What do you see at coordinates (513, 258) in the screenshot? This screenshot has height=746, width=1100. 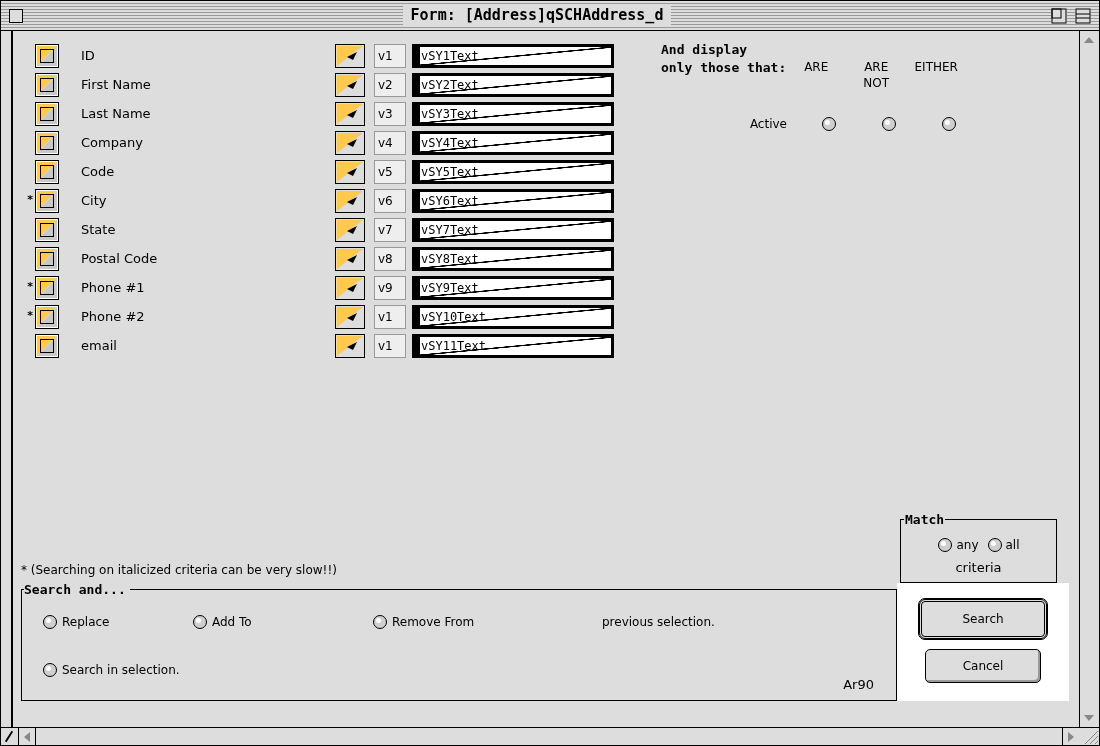 I see `variable-field: vSY8Text` at bounding box center [513, 258].